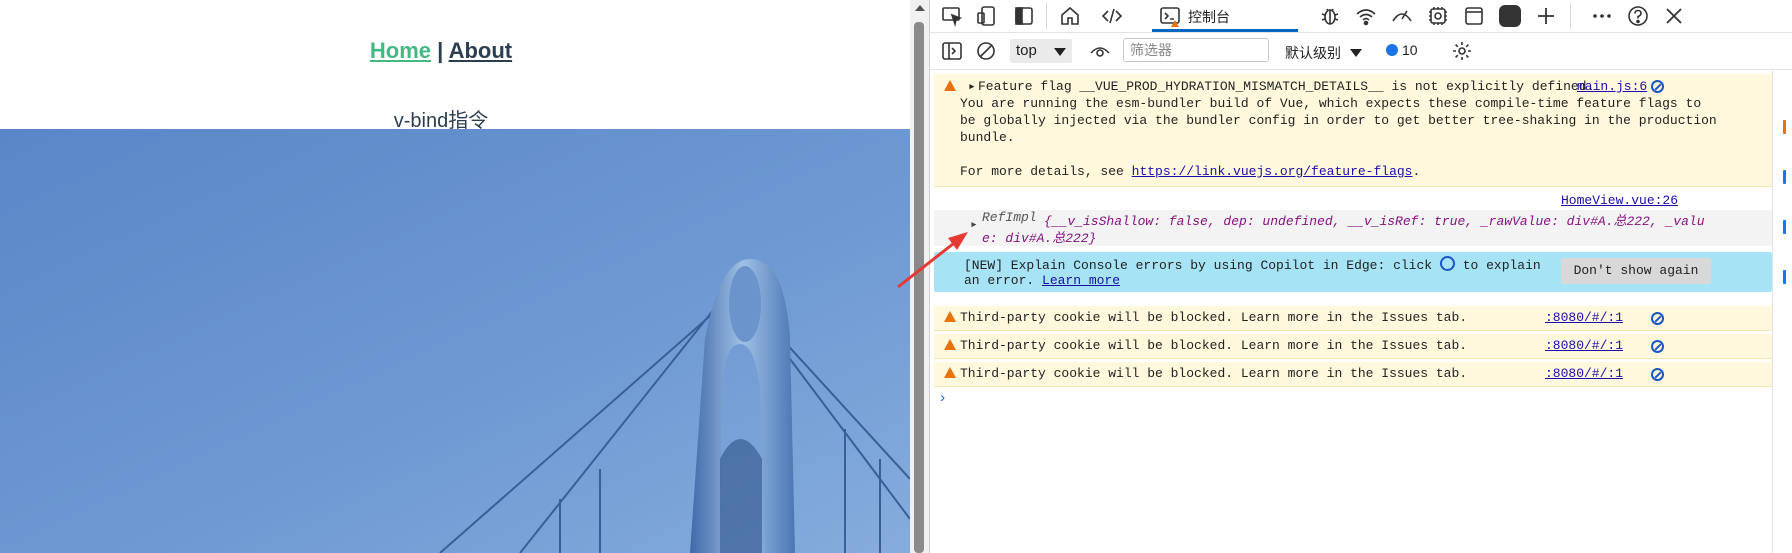  What do you see at coordinates (481, 50) in the screenshot?
I see `nav-about-link: About` at bounding box center [481, 50].